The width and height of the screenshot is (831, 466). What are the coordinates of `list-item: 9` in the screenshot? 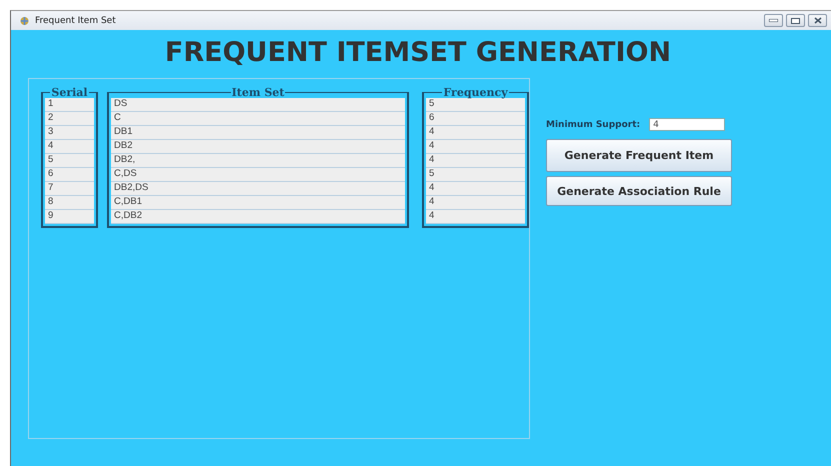 It's located at (69, 217).